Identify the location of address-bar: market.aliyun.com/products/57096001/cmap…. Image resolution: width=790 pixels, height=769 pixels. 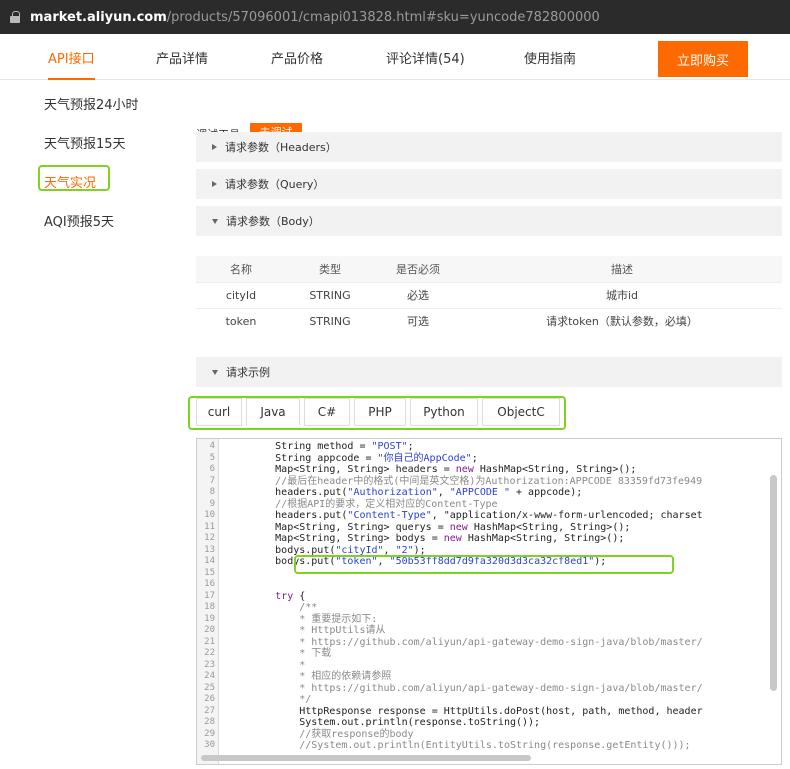
(395, 17).